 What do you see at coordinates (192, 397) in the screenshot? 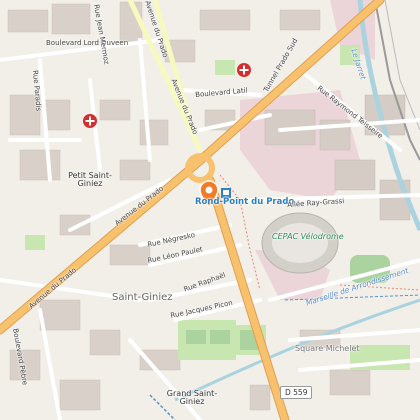
I see `district-grand-saint-giniez: Grand Saint-Giniez` at bounding box center [192, 397].